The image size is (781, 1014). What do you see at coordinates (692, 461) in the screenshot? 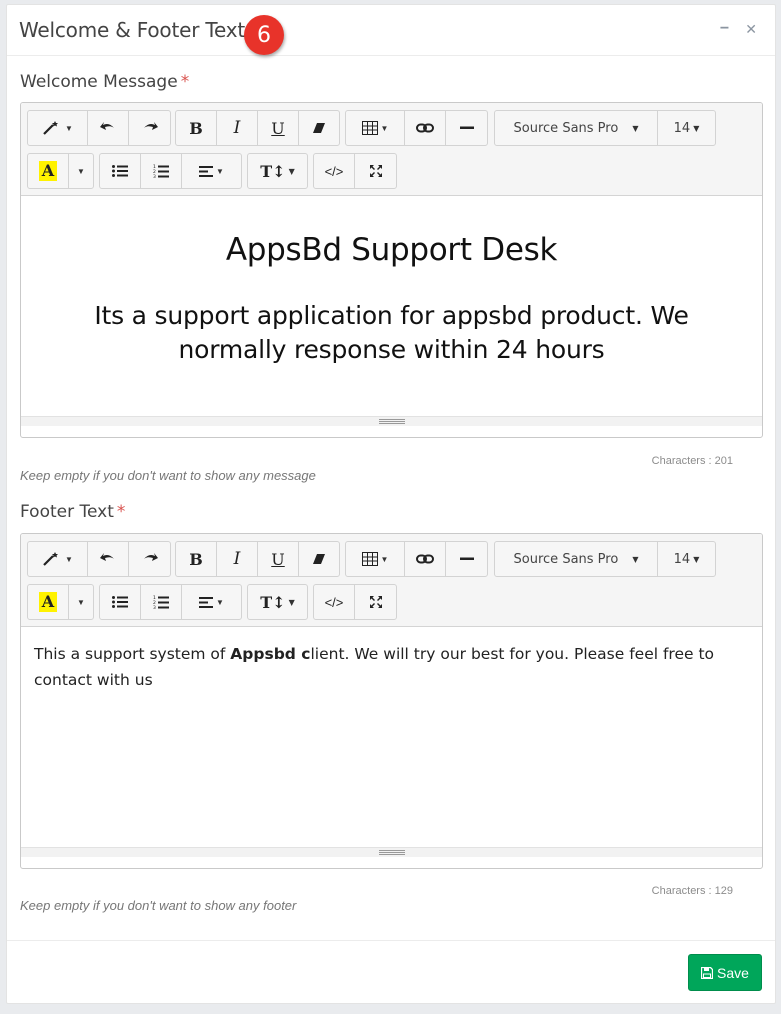
I see `welcome-char-counter: Characters : 201` at bounding box center [692, 461].